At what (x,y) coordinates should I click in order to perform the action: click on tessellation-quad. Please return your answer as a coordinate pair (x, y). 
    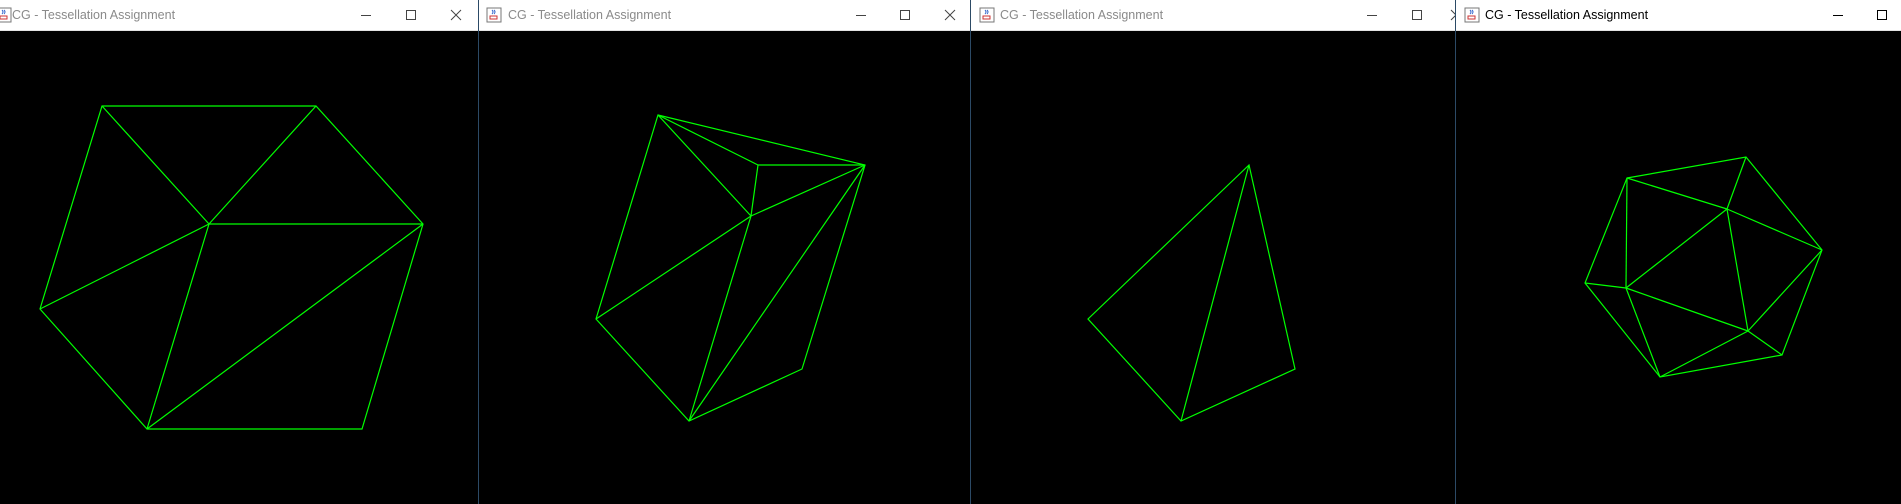
    Looking at the image, I should click on (1191, 292).